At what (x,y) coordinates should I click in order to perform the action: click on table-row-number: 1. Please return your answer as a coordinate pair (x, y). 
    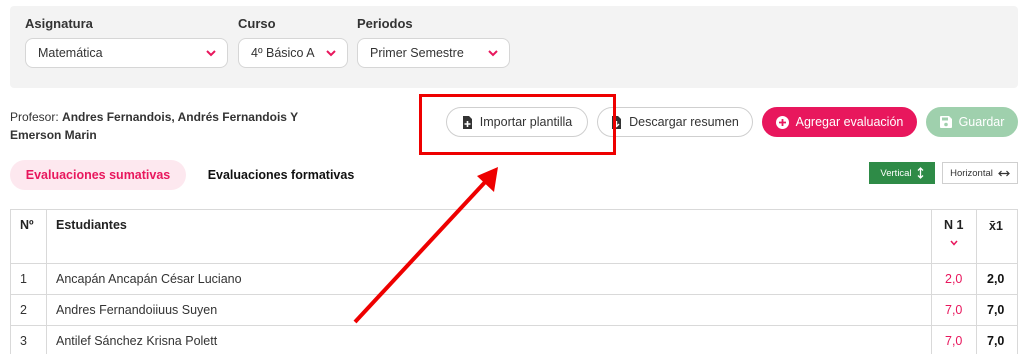
    Looking at the image, I should click on (23, 279).